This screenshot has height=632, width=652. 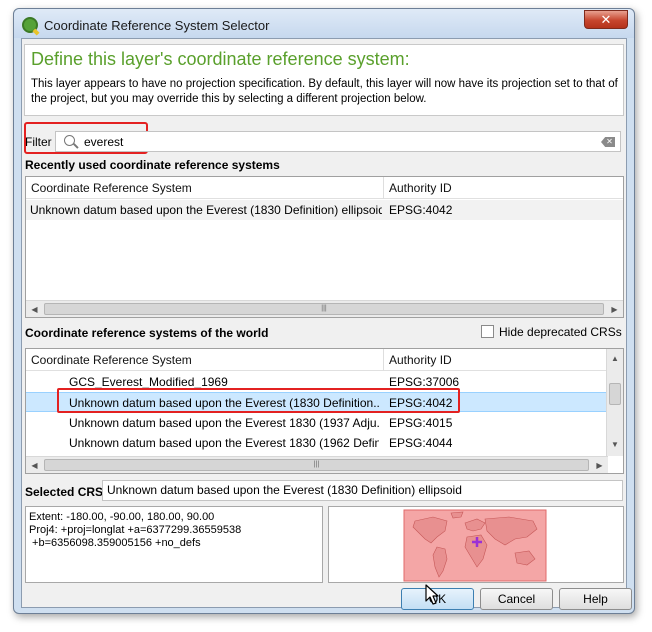 I want to click on world-col-authority: Authority ID, so click(x=495, y=360).